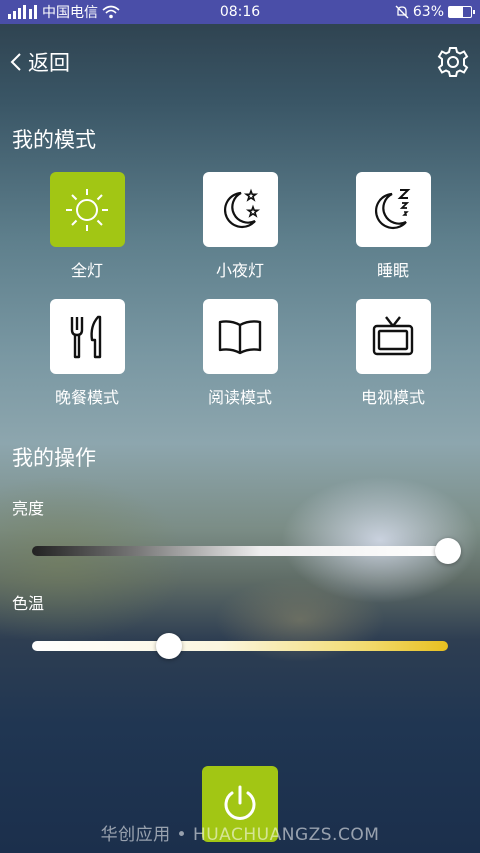 This screenshot has height=853, width=480. I want to click on carrier-name: 中国电信, so click(70, 13).